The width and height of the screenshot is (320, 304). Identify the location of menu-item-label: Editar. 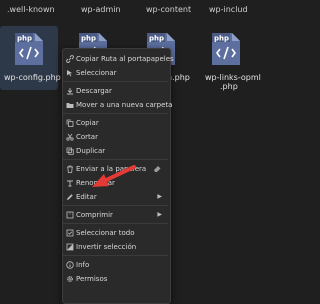
(86, 197).